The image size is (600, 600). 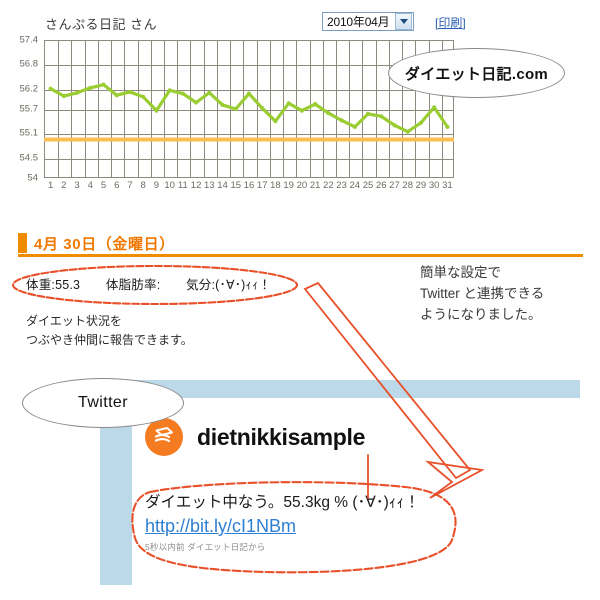 What do you see at coordinates (103, 185) in the screenshot?
I see `x-axis-tick-label: 5` at bounding box center [103, 185].